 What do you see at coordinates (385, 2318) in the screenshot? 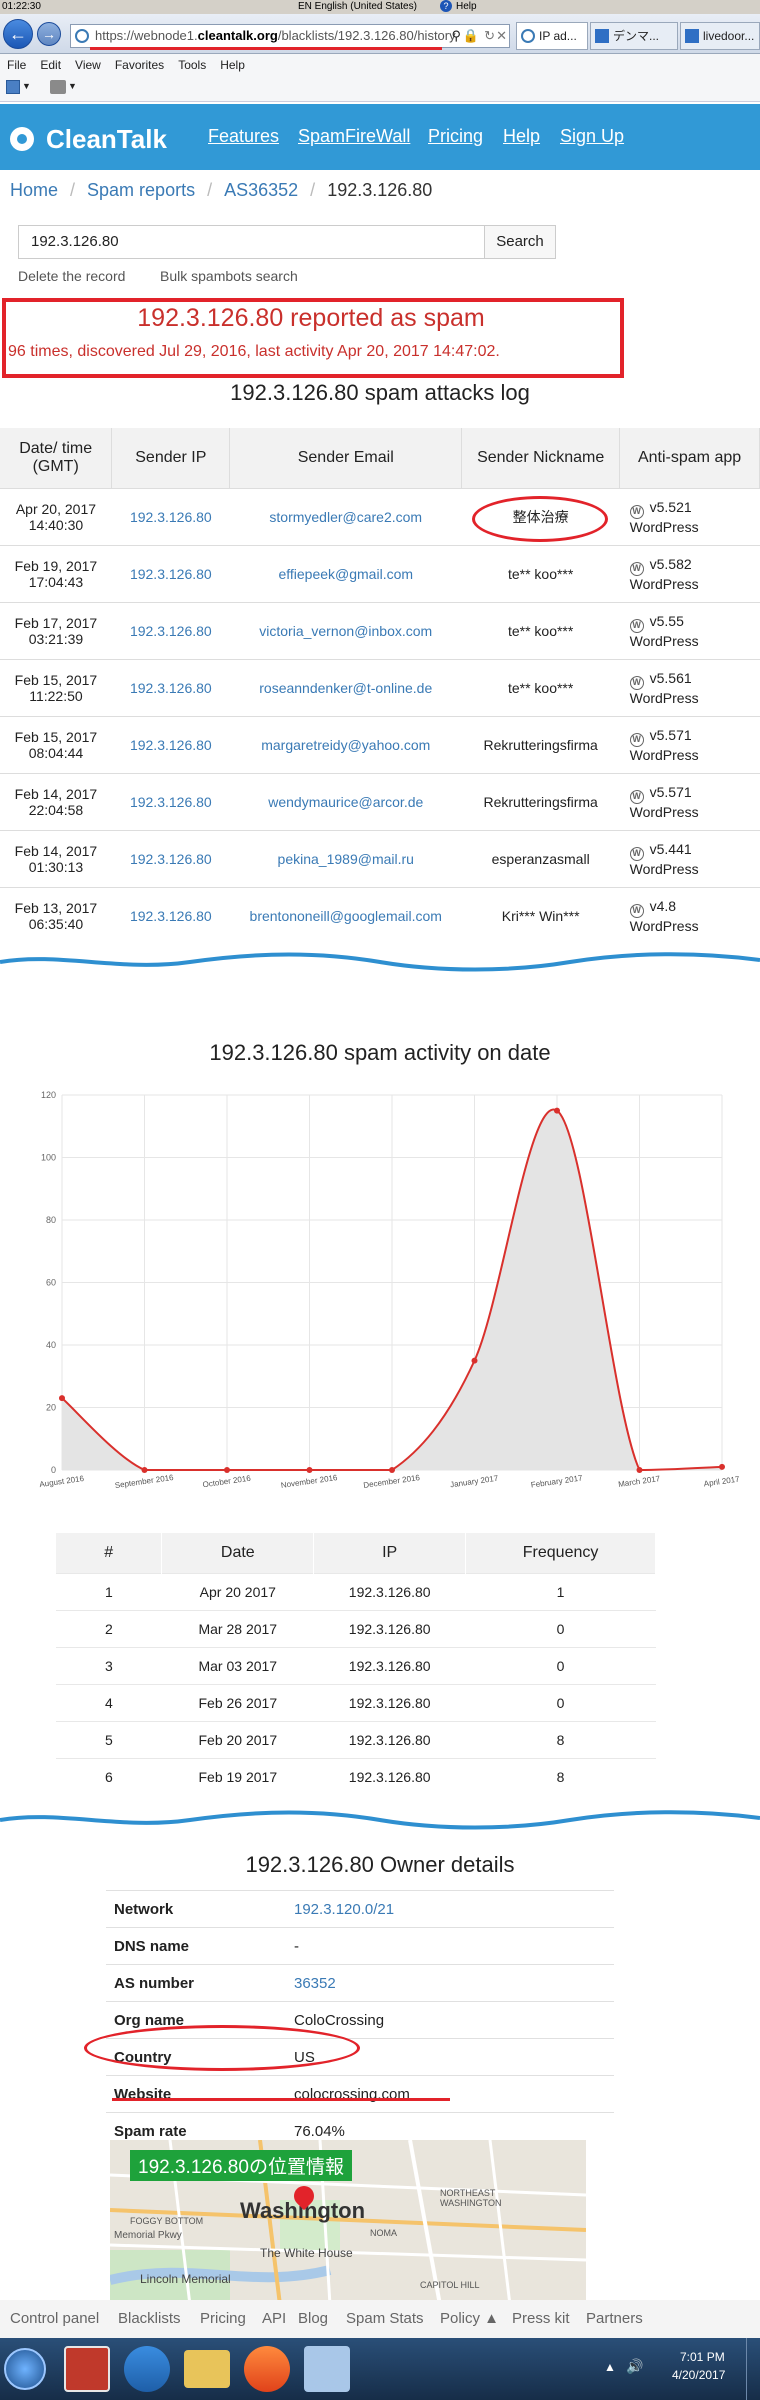
I see `footer-link: Spam Stats` at bounding box center [385, 2318].